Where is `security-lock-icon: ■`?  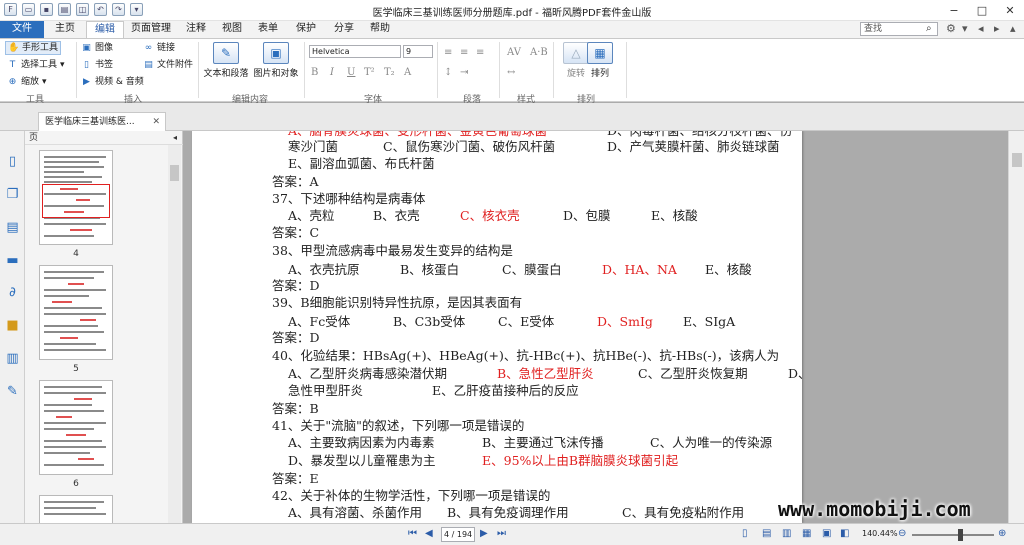 security-lock-icon: ■ is located at coordinates (12, 325).